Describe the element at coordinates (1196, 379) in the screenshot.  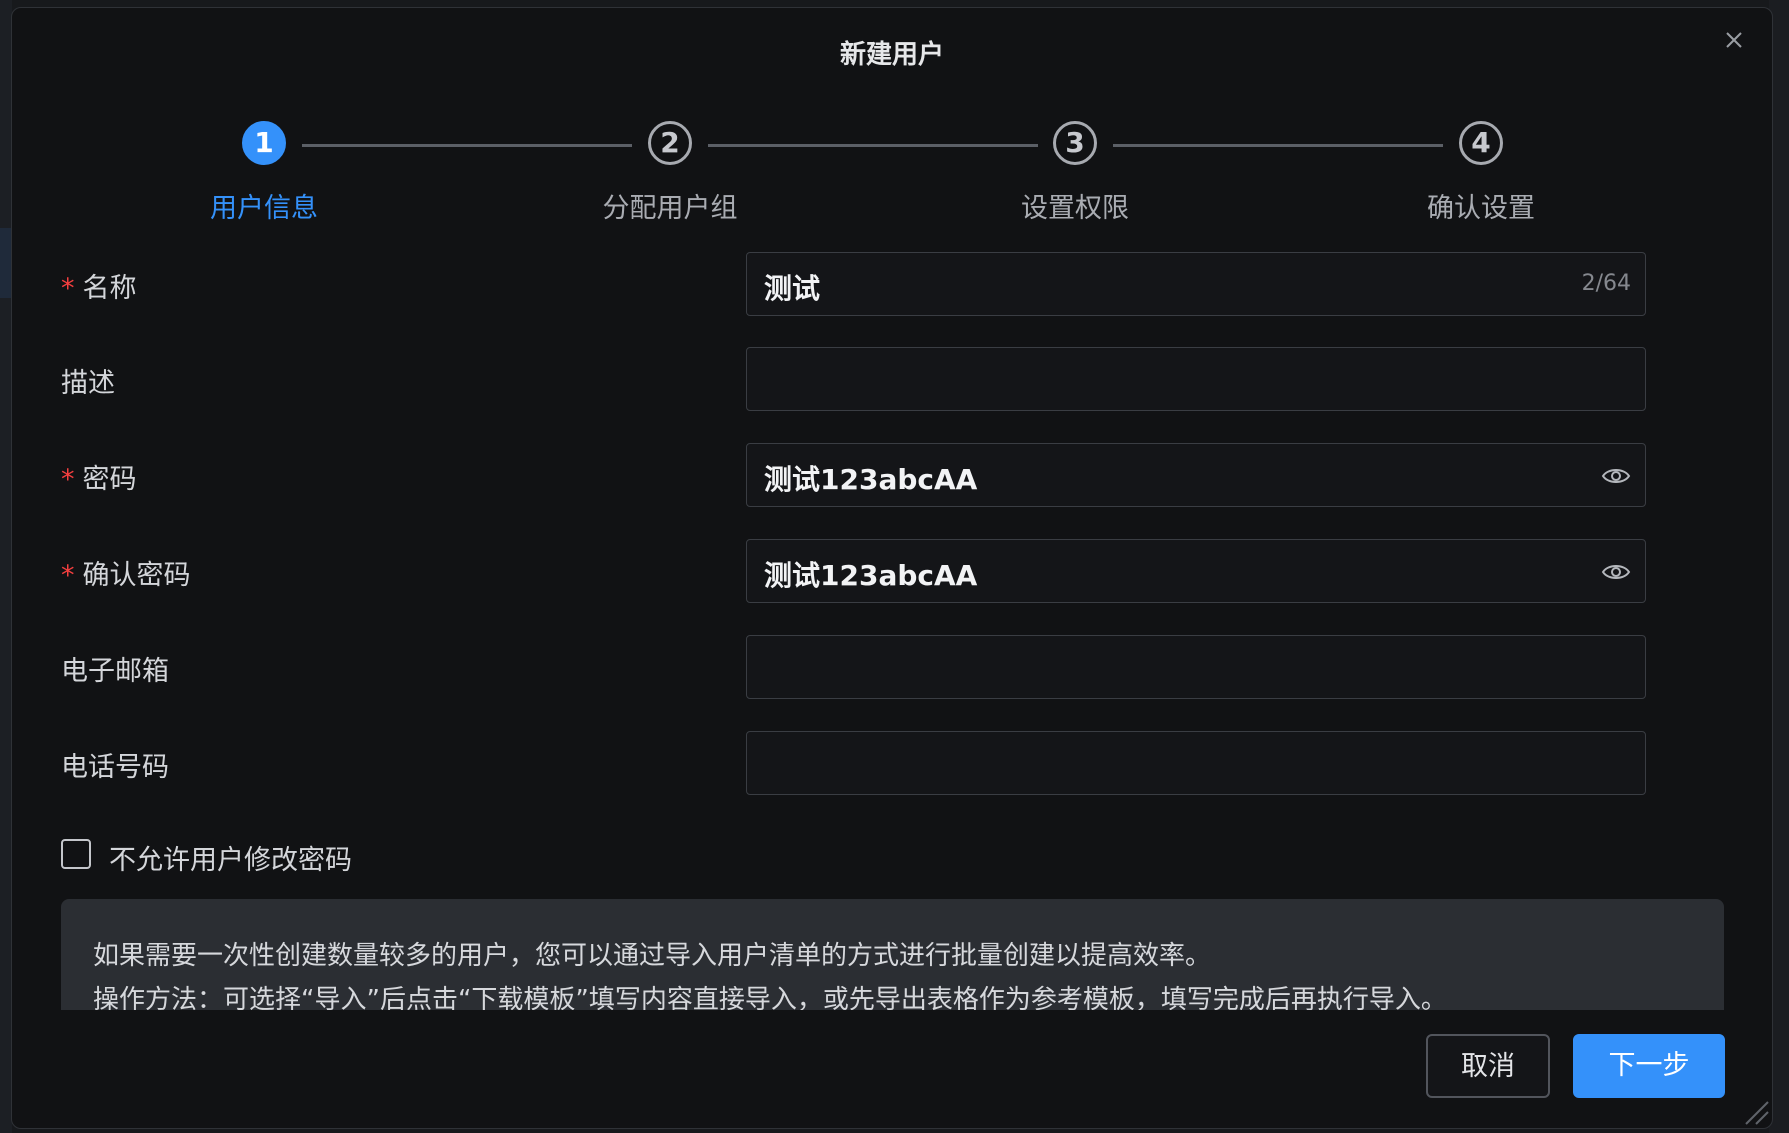
I see `description-input` at that location.